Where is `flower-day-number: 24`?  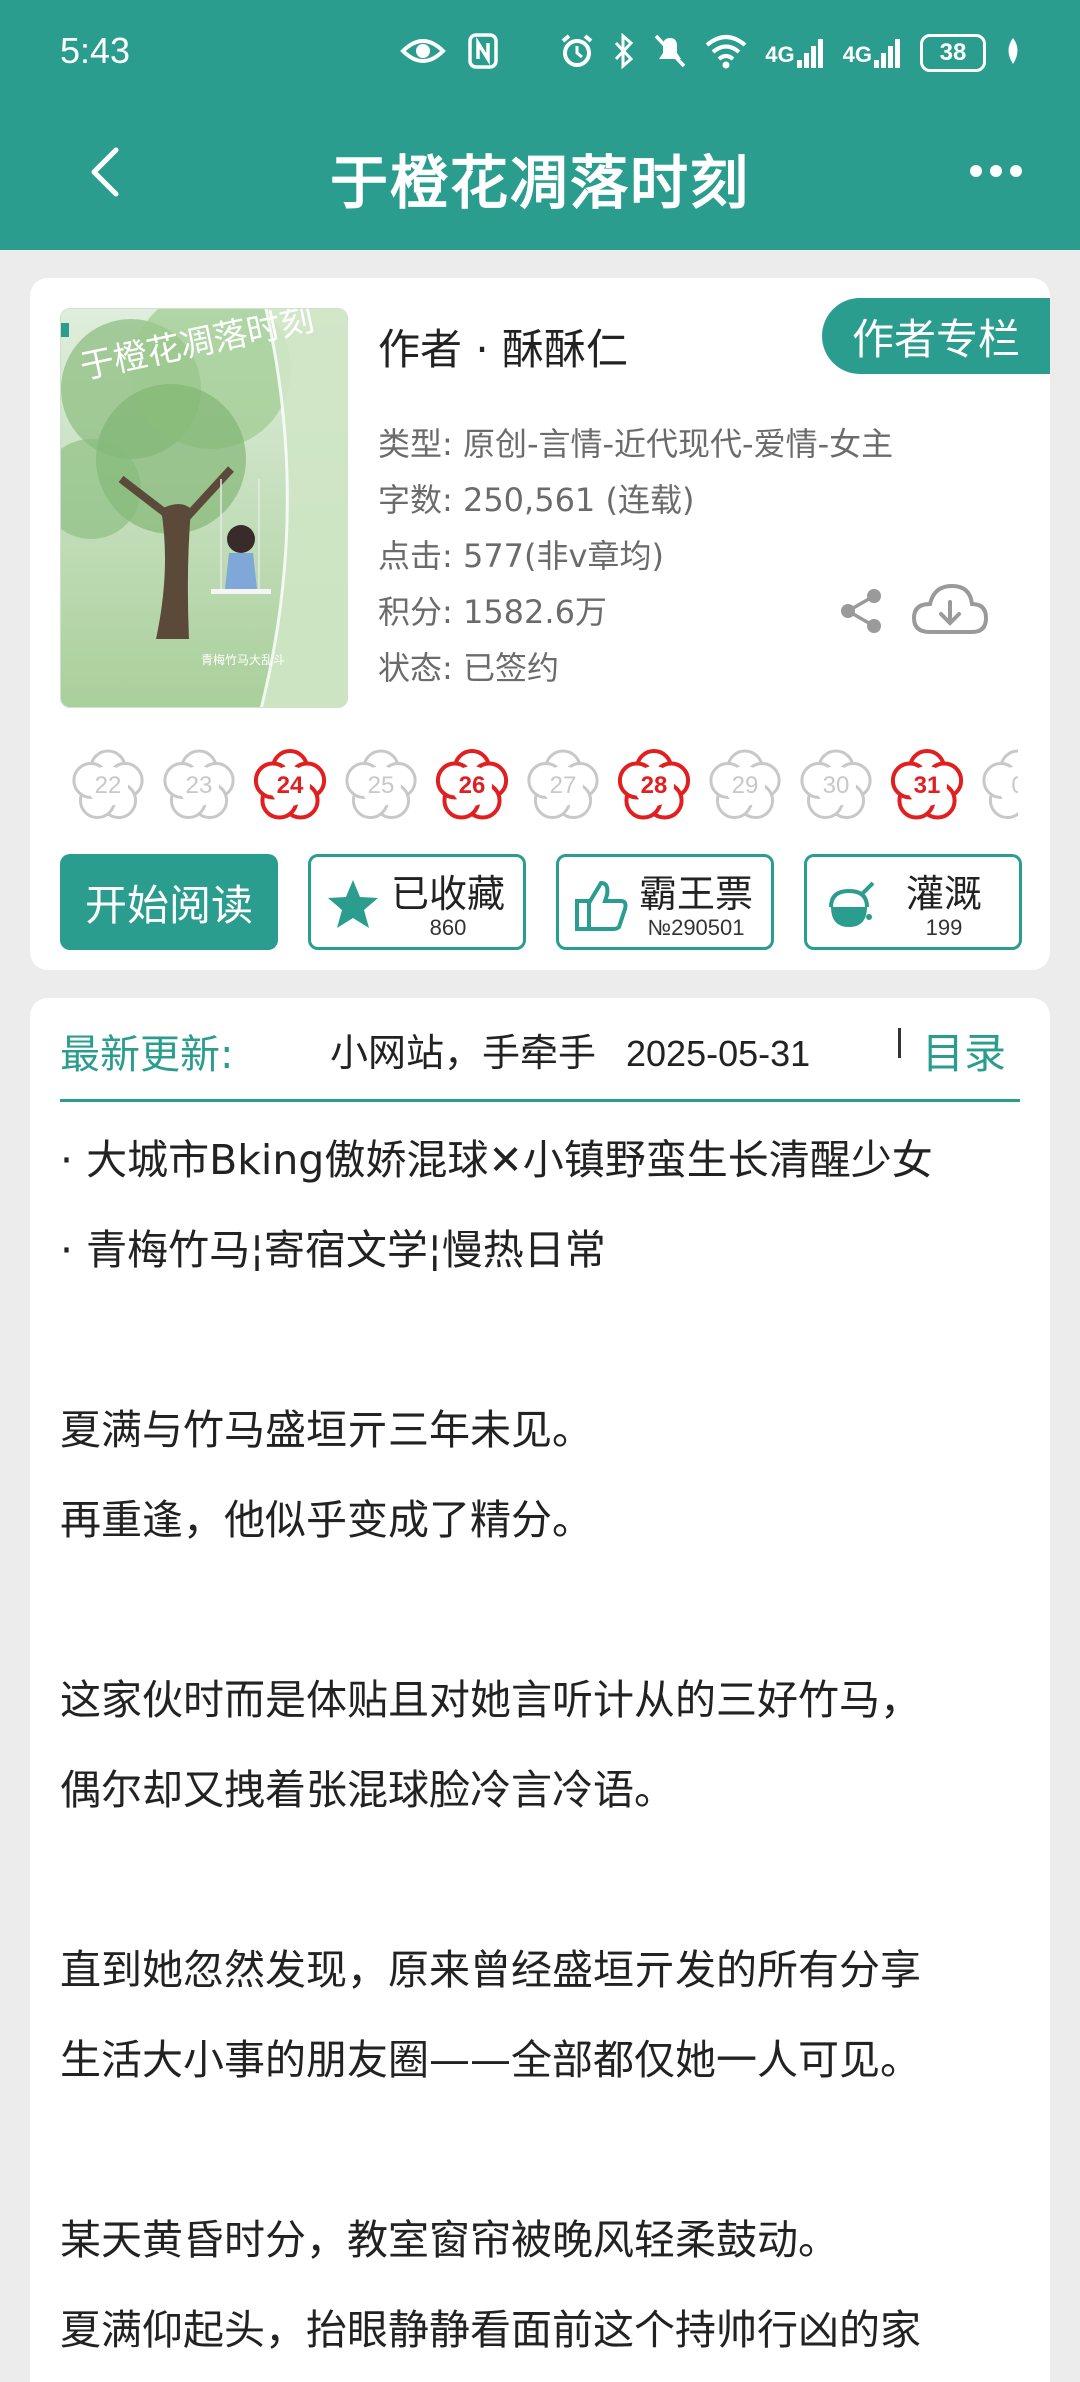 flower-day-number: 24 is located at coordinates (290, 785).